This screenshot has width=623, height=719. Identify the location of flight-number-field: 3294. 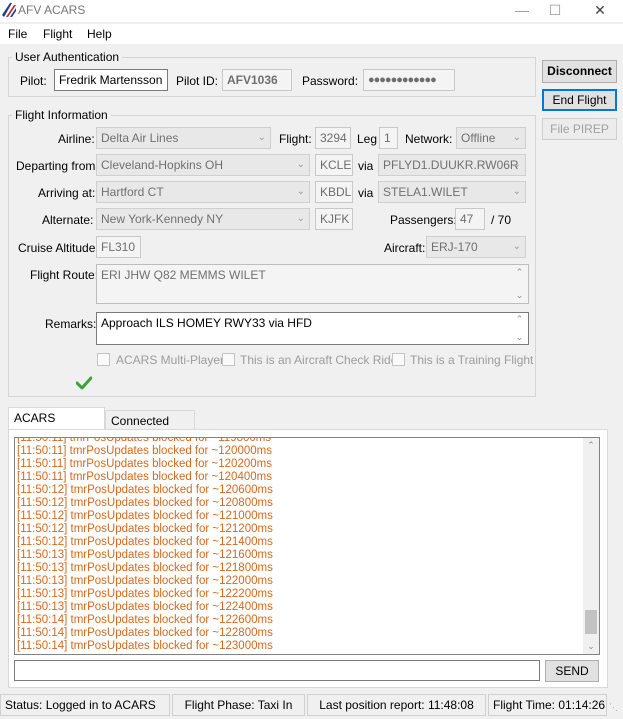
(333, 138).